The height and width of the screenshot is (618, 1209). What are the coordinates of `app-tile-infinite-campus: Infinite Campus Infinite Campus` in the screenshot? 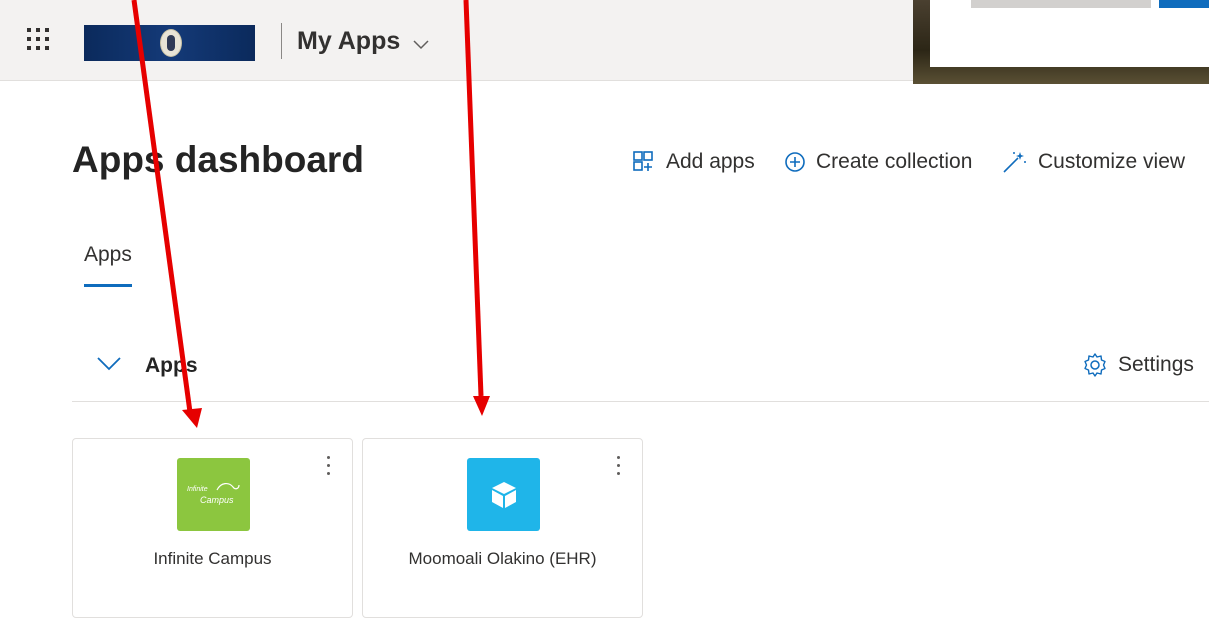 It's located at (212, 528).